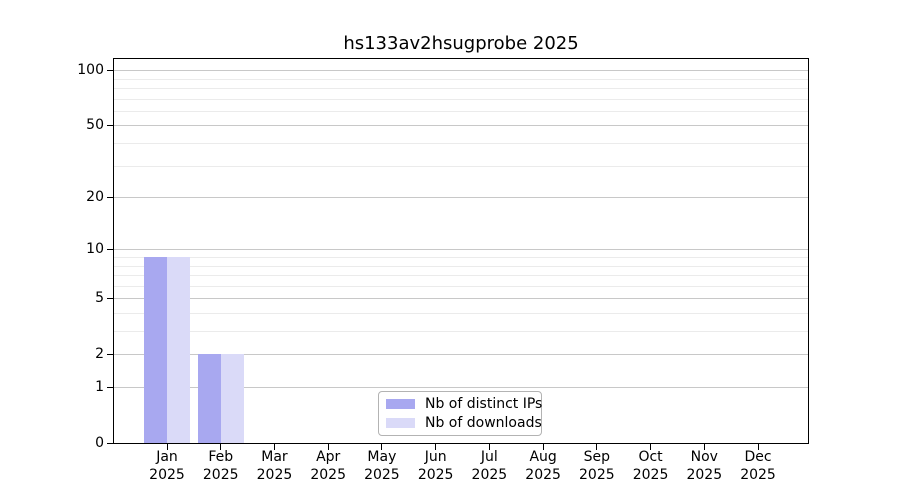 The height and width of the screenshot is (500, 900). What do you see at coordinates (400, 404) in the screenshot?
I see `legend-swatch-distinct-ips` at bounding box center [400, 404].